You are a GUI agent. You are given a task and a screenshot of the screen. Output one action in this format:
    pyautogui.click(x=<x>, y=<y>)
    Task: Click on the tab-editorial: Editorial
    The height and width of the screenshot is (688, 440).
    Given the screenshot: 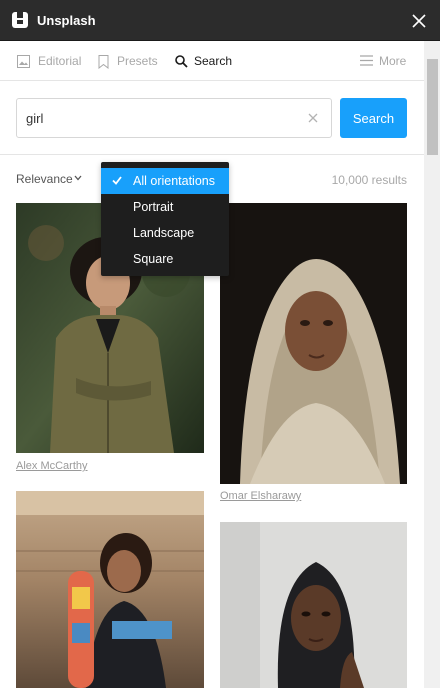 What is the action you would take?
    pyautogui.click(x=52, y=61)
    